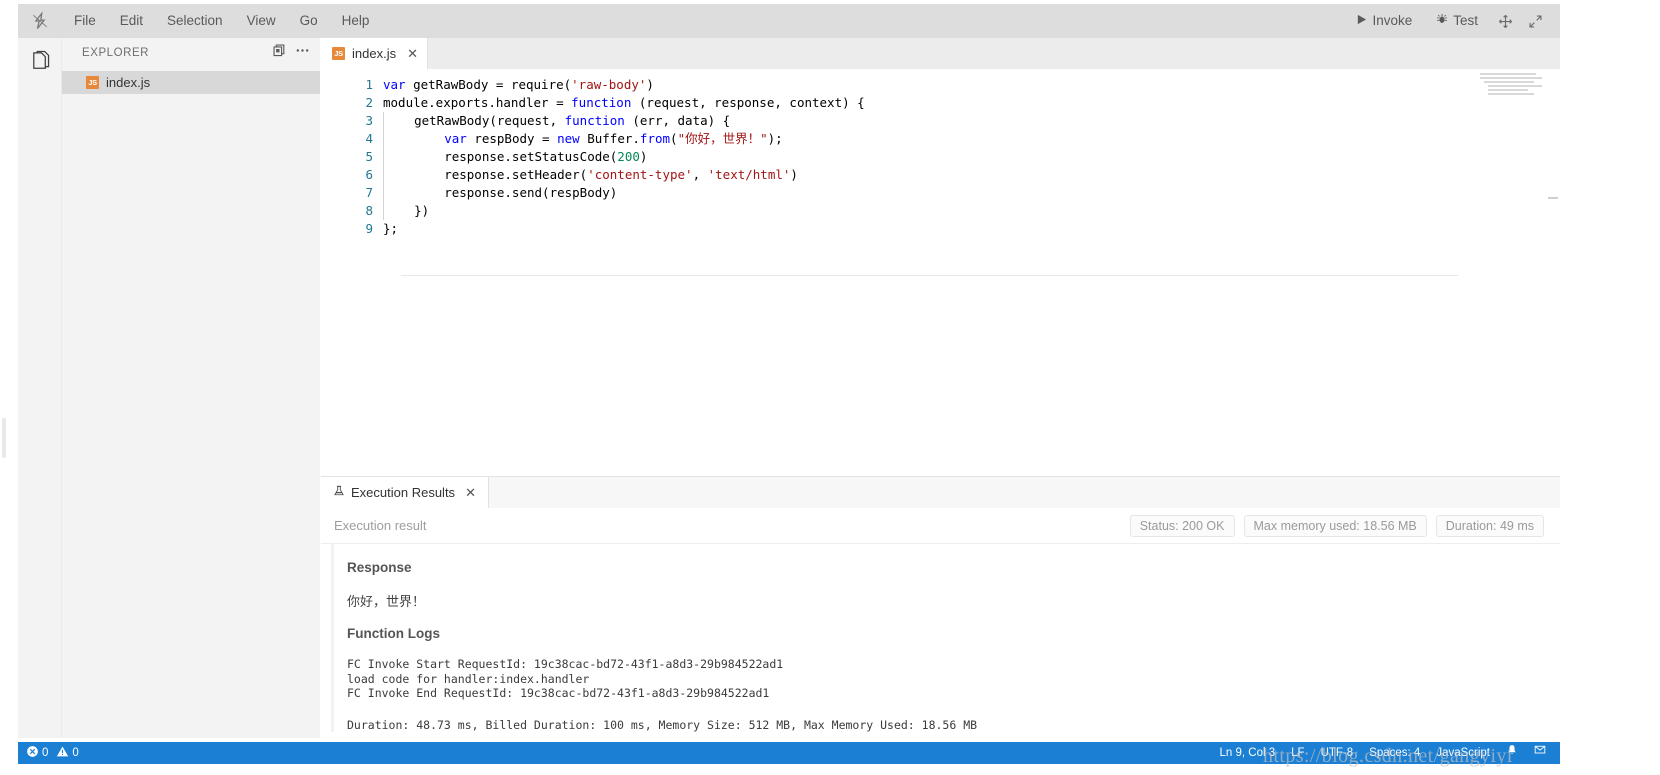 Image resolution: width=1660 pixels, height=775 pixels. I want to click on code-current-block-underline, so click(929, 275).